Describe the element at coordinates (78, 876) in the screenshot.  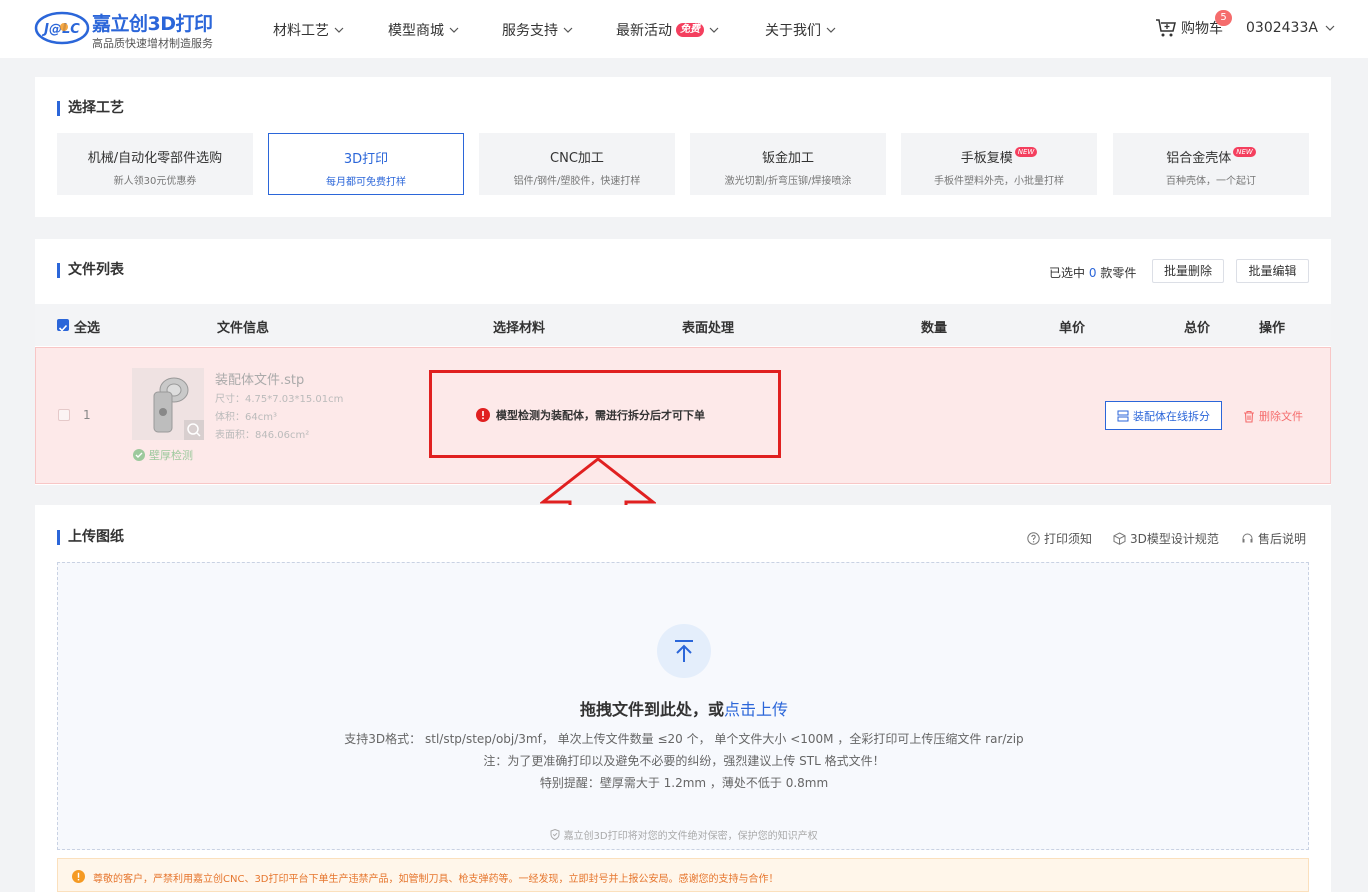
I see `warning-icon` at that location.